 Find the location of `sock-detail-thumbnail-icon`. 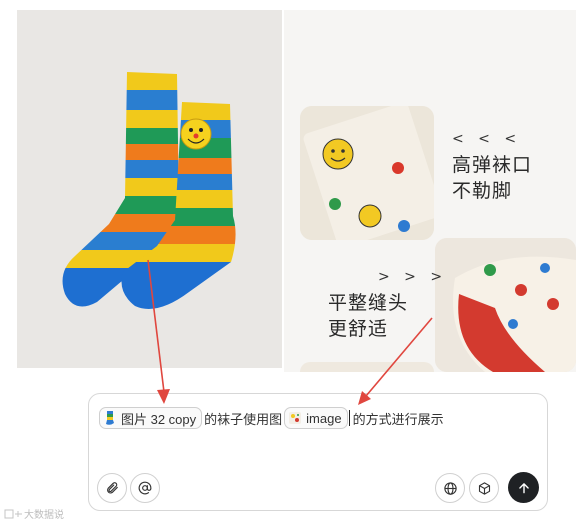

sock-detail-thumbnail-icon is located at coordinates (295, 418).